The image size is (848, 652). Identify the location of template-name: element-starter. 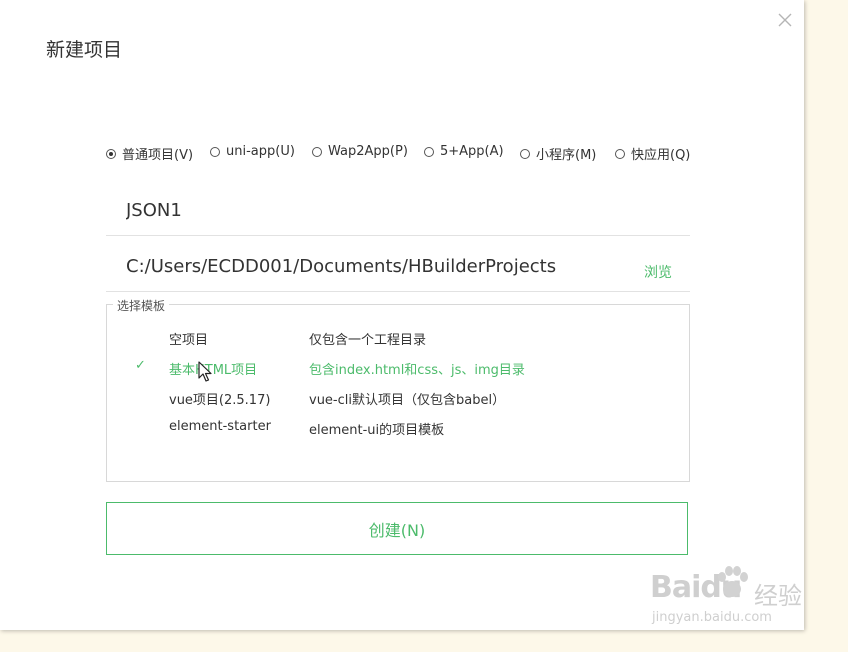
(220, 426).